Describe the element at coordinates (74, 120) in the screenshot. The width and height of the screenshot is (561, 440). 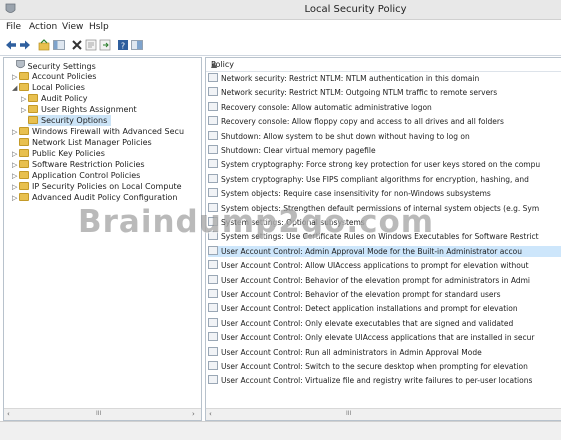
I see `tree-label: Security Options` at that location.